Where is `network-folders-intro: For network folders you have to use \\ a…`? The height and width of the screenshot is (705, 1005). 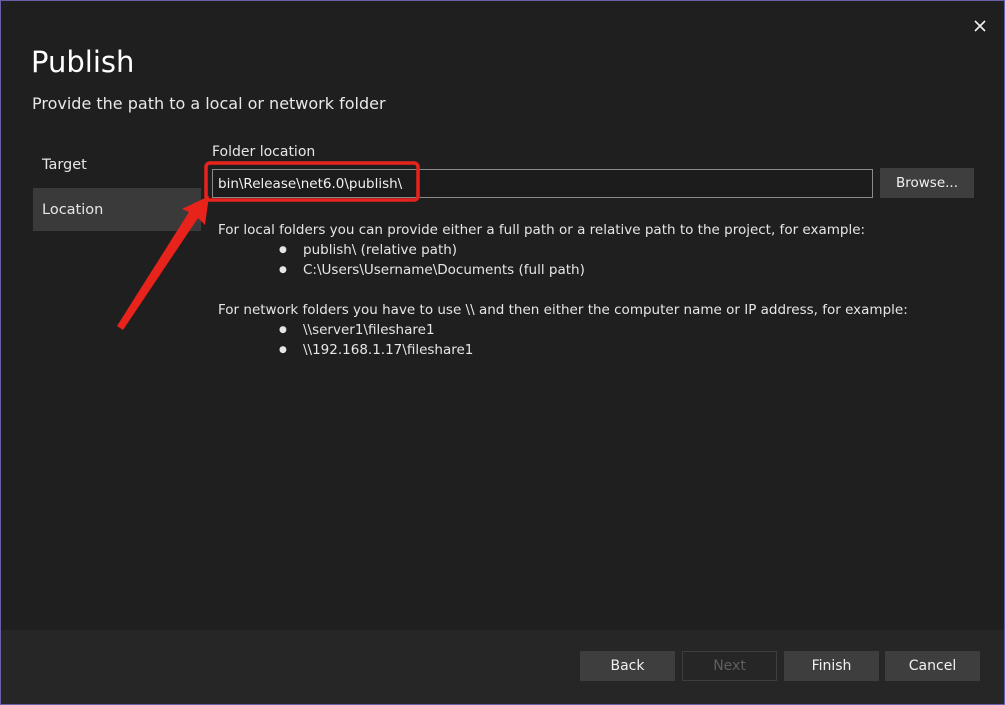
network-folders-intro: For network folders you have to use \\ a… is located at coordinates (563, 310).